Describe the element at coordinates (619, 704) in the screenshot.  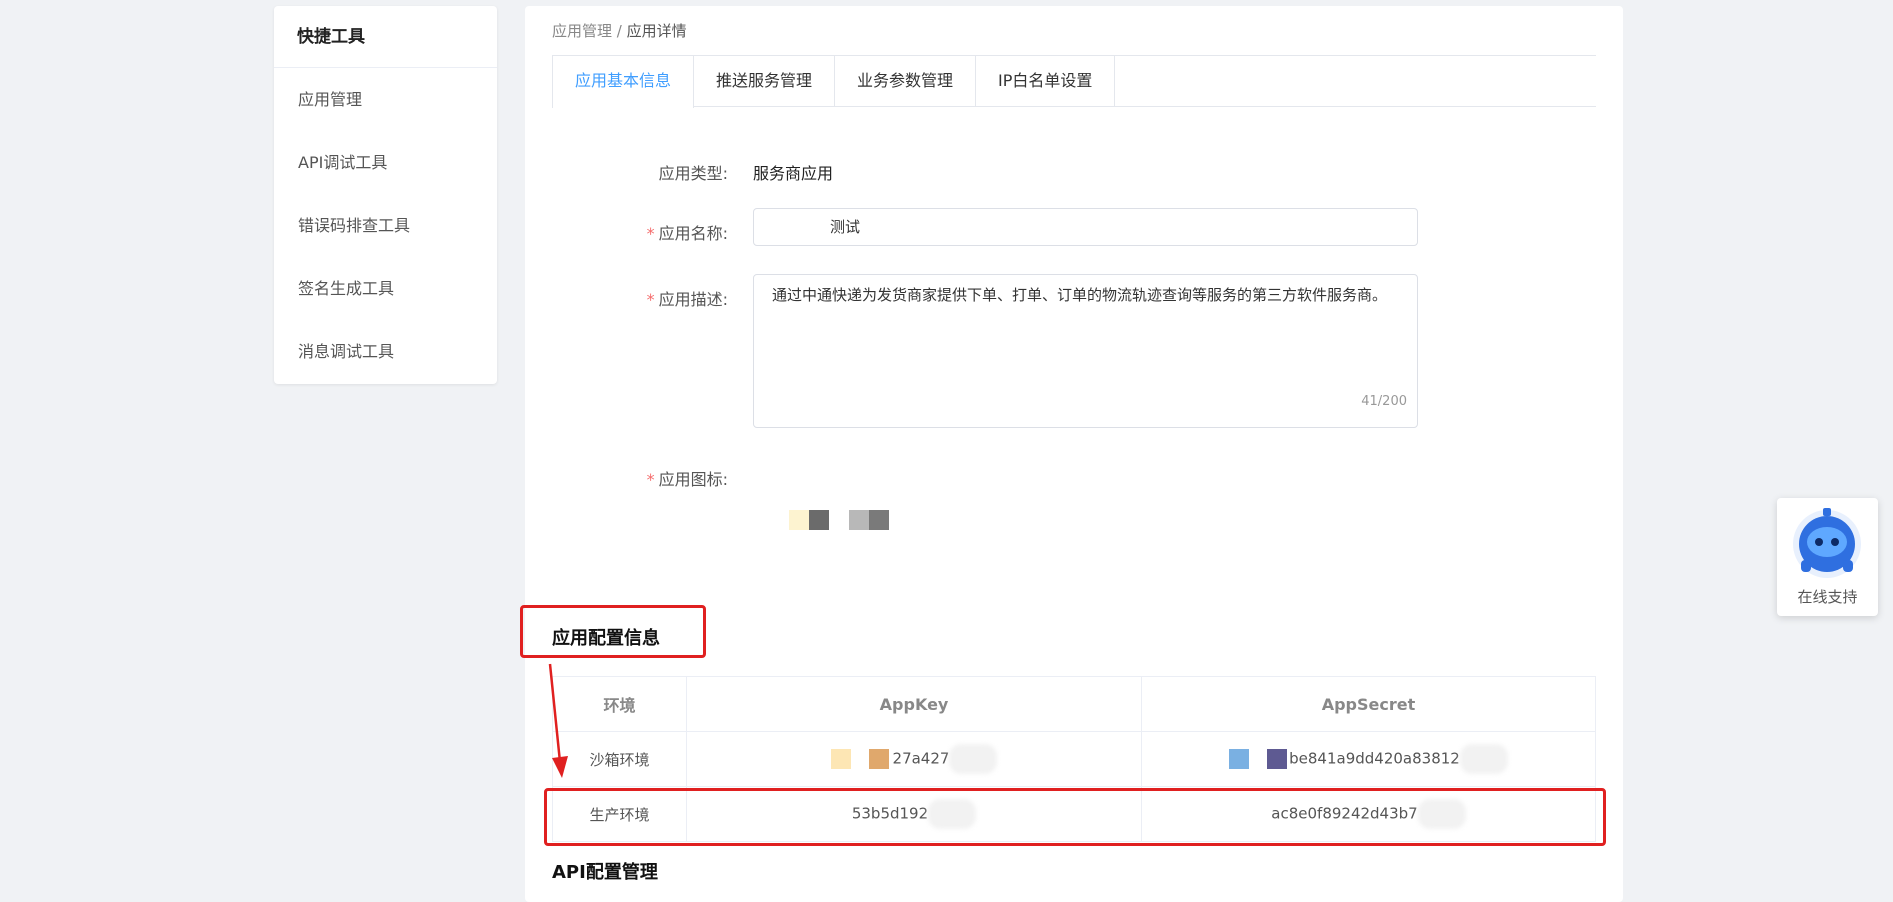
I see `header-env: 环境` at that location.